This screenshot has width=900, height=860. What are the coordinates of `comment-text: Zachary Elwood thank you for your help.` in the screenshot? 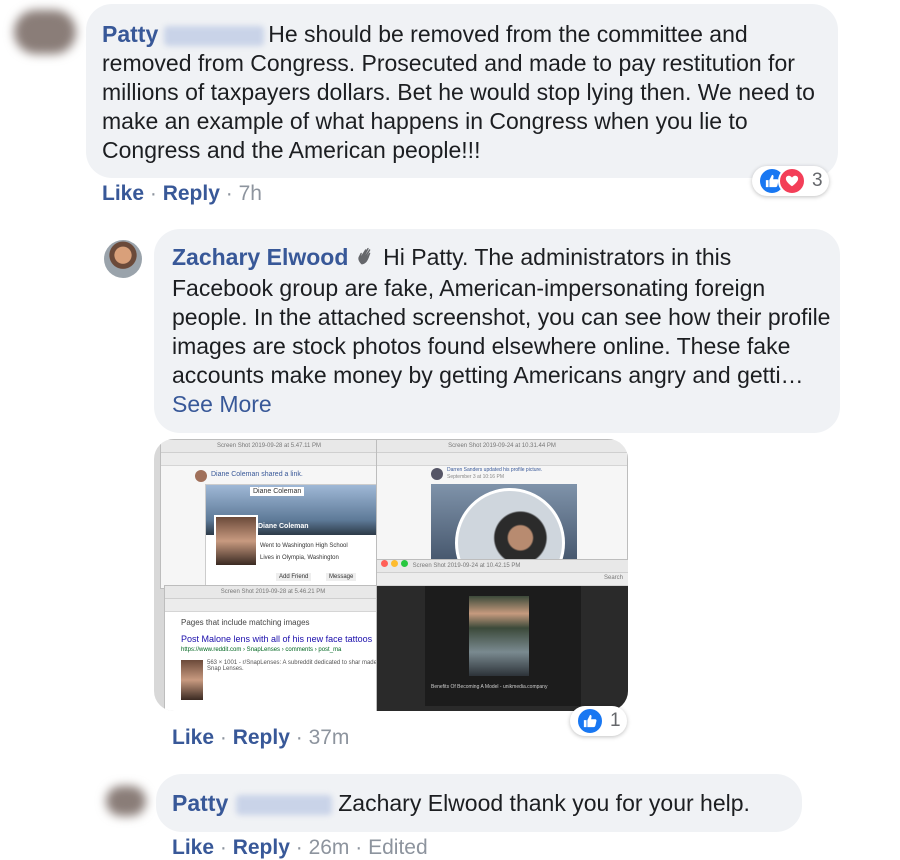 It's located at (544, 803).